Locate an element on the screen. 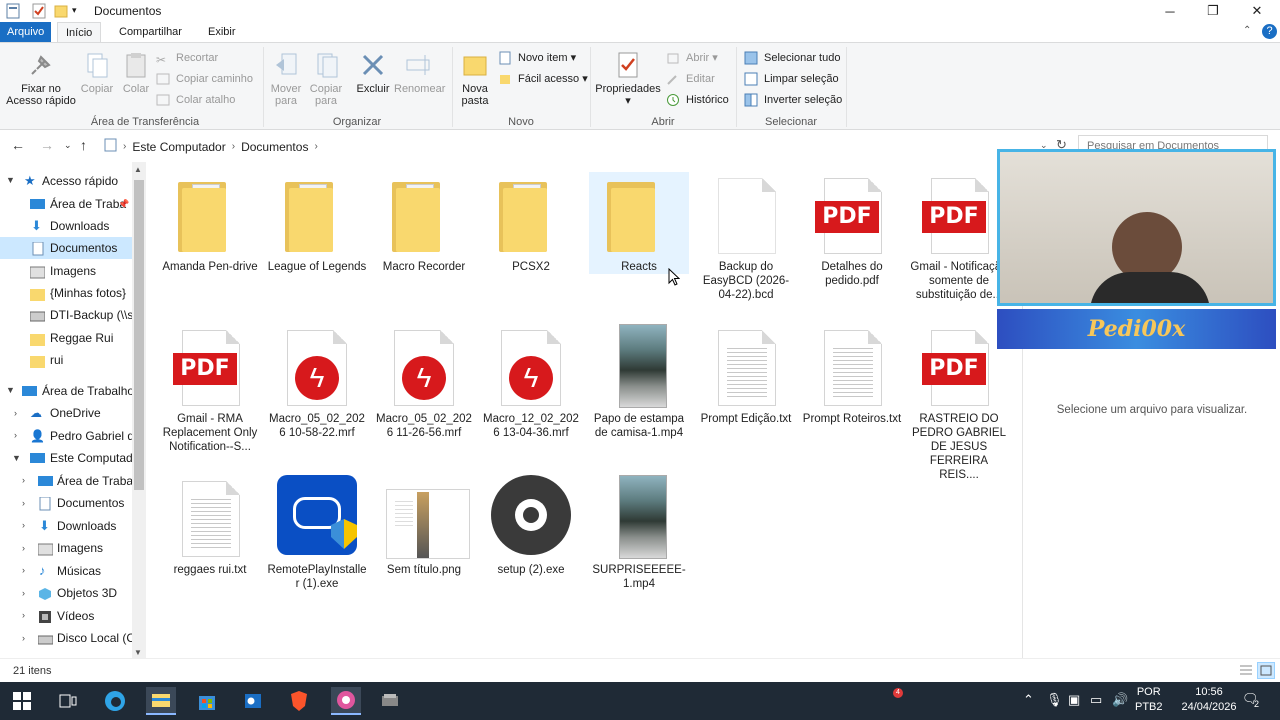 This screenshot has width=1280, height=720. nav-pc-area-de-trabalho: Área de Trabalh is located at coordinates (84, 481).